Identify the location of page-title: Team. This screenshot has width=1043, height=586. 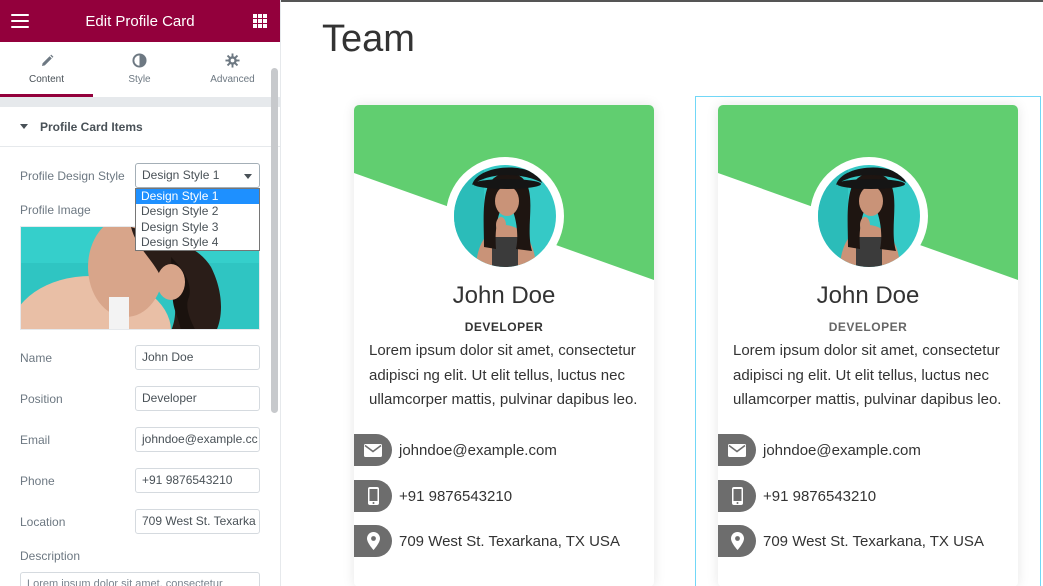
(368, 39).